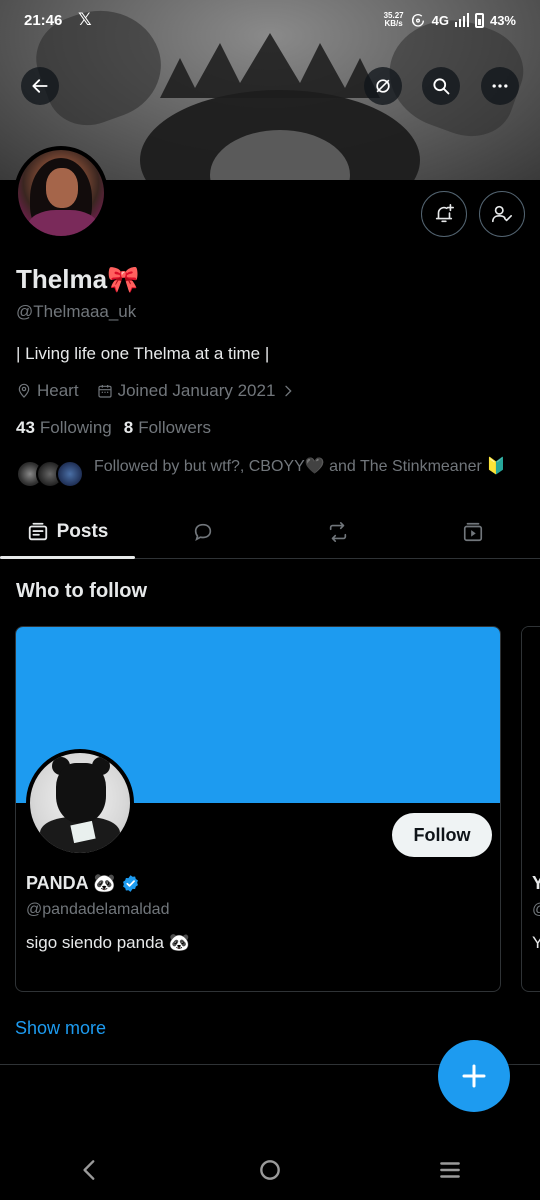 The width and height of the screenshot is (540, 1200). I want to click on arrow-left-icon, so click(40, 86).